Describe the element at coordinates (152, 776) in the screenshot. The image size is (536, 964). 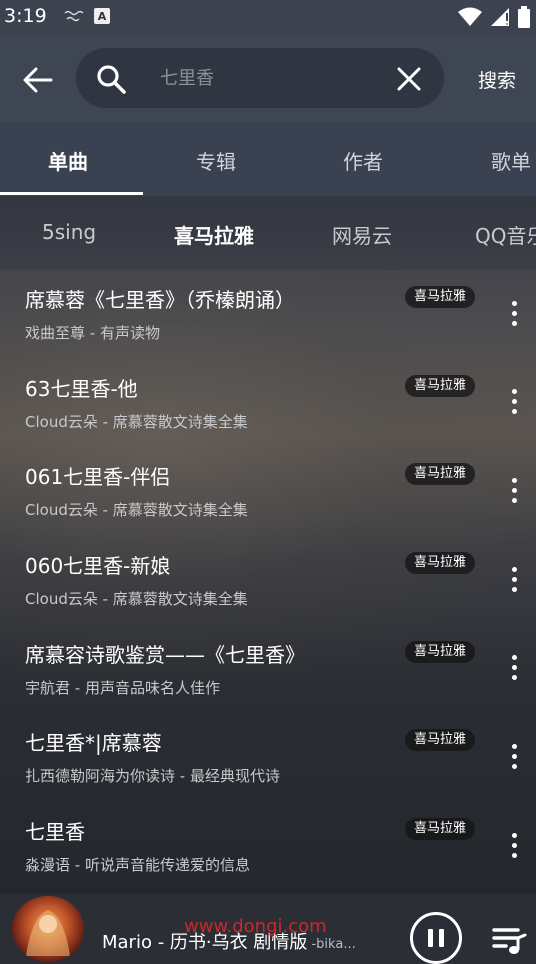
I see `song-subtitle: 扎西德勒阿海为你读诗 - 最经典现代诗` at that location.